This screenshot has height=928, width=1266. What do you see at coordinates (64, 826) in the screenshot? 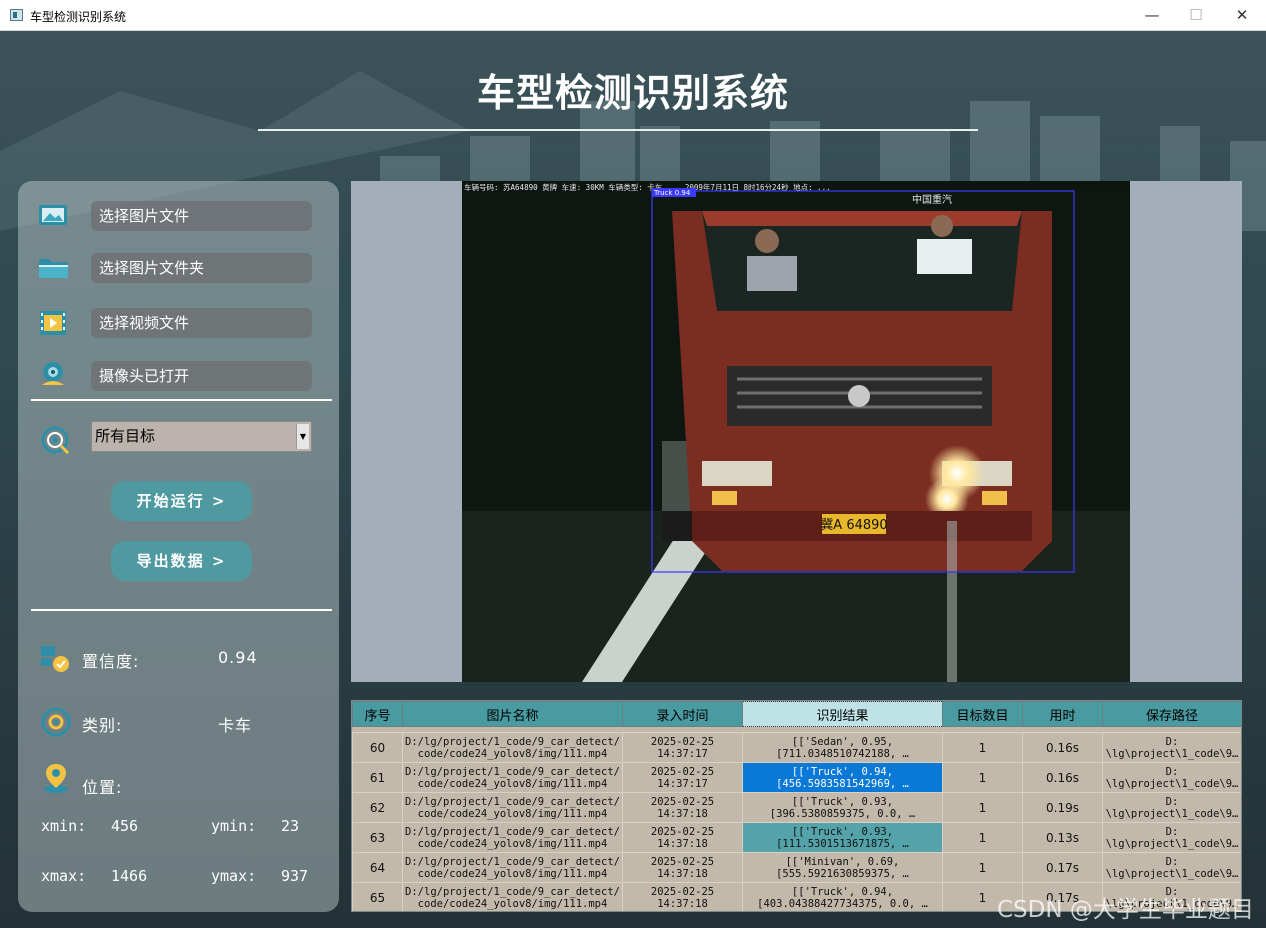
I see `xmin-label: xmin:` at bounding box center [64, 826].